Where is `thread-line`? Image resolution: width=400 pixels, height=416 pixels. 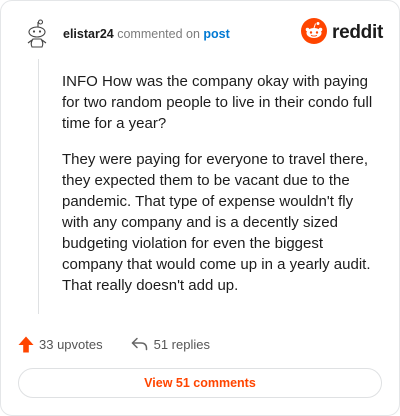
thread-line is located at coordinates (38, 186).